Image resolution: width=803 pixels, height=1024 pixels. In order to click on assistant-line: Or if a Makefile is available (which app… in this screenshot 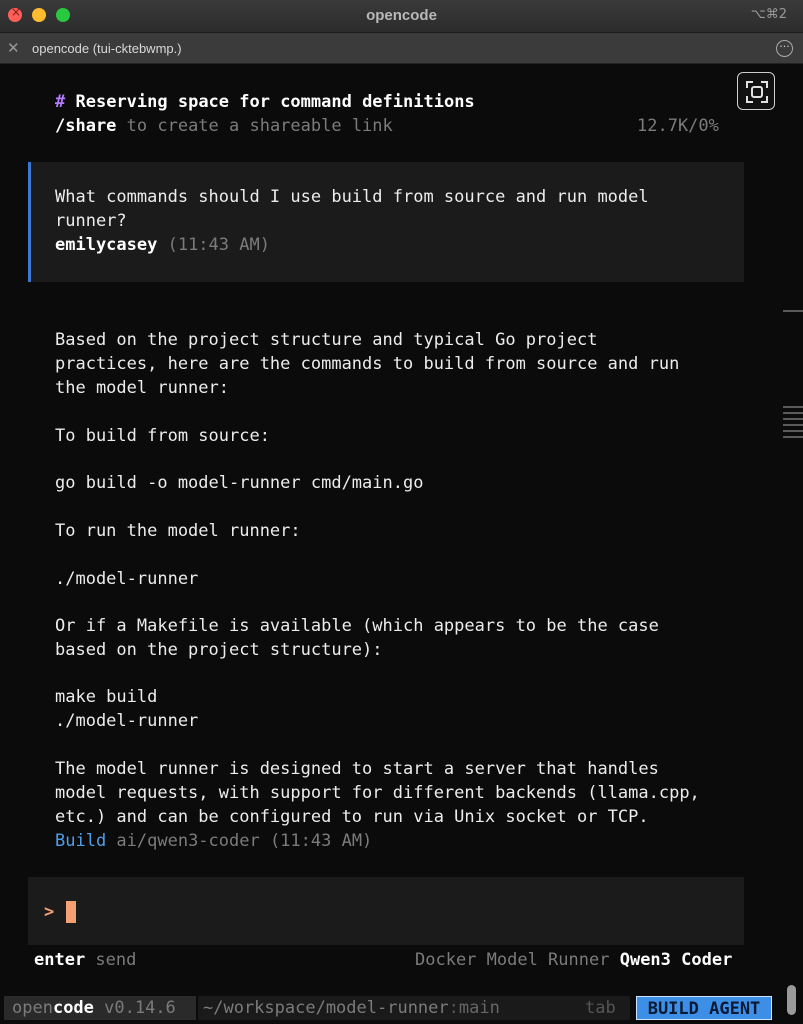, I will do `click(357, 626)`.